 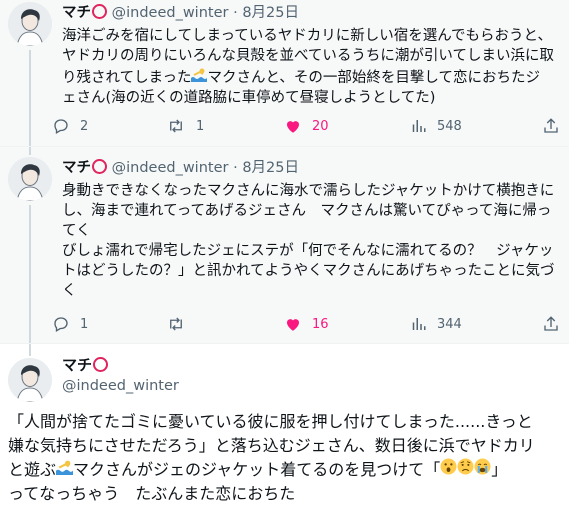 What do you see at coordinates (185, 126) in the screenshot?
I see `retweet-button: 1` at bounding box center [185, 126].